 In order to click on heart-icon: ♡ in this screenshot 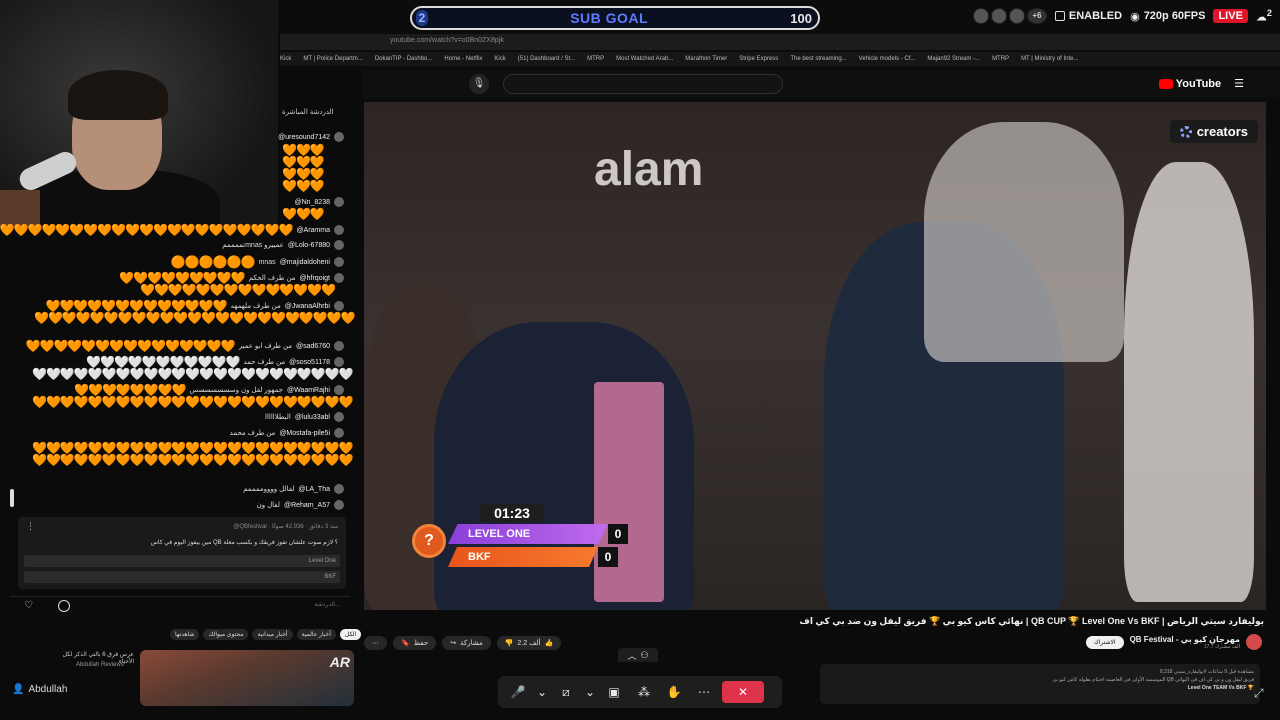, I will do `click(30, 606)`.